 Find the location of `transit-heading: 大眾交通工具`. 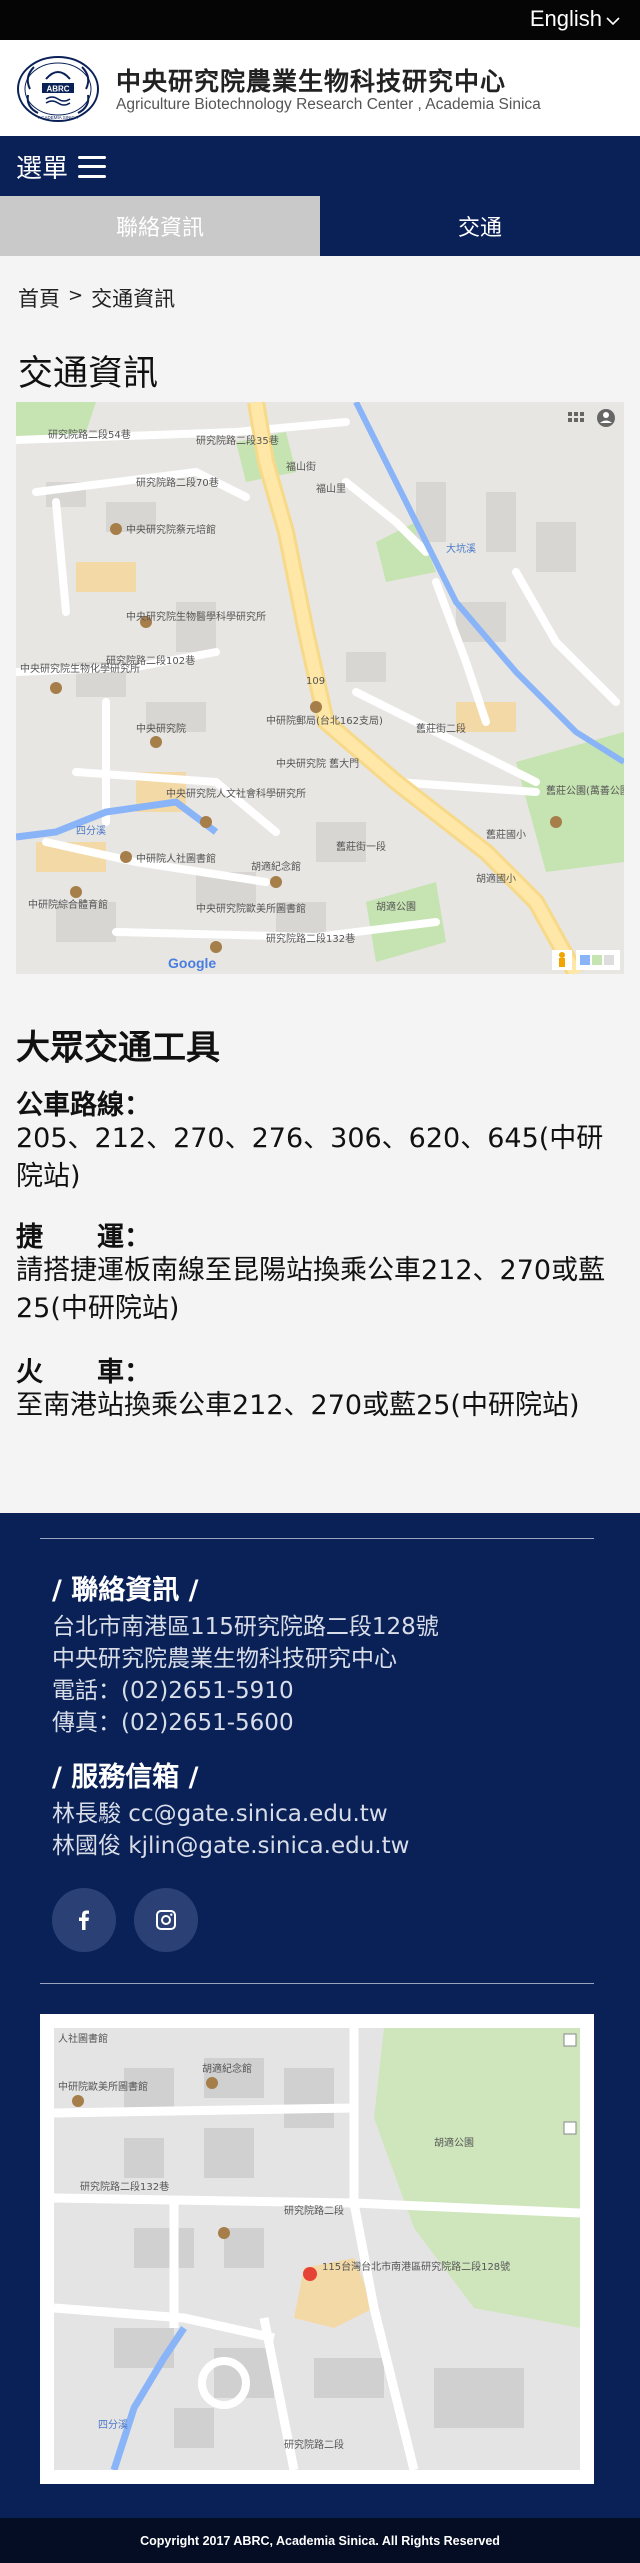

transit-heading: 大眾交通工具 is located at coordinates (118, 1048).